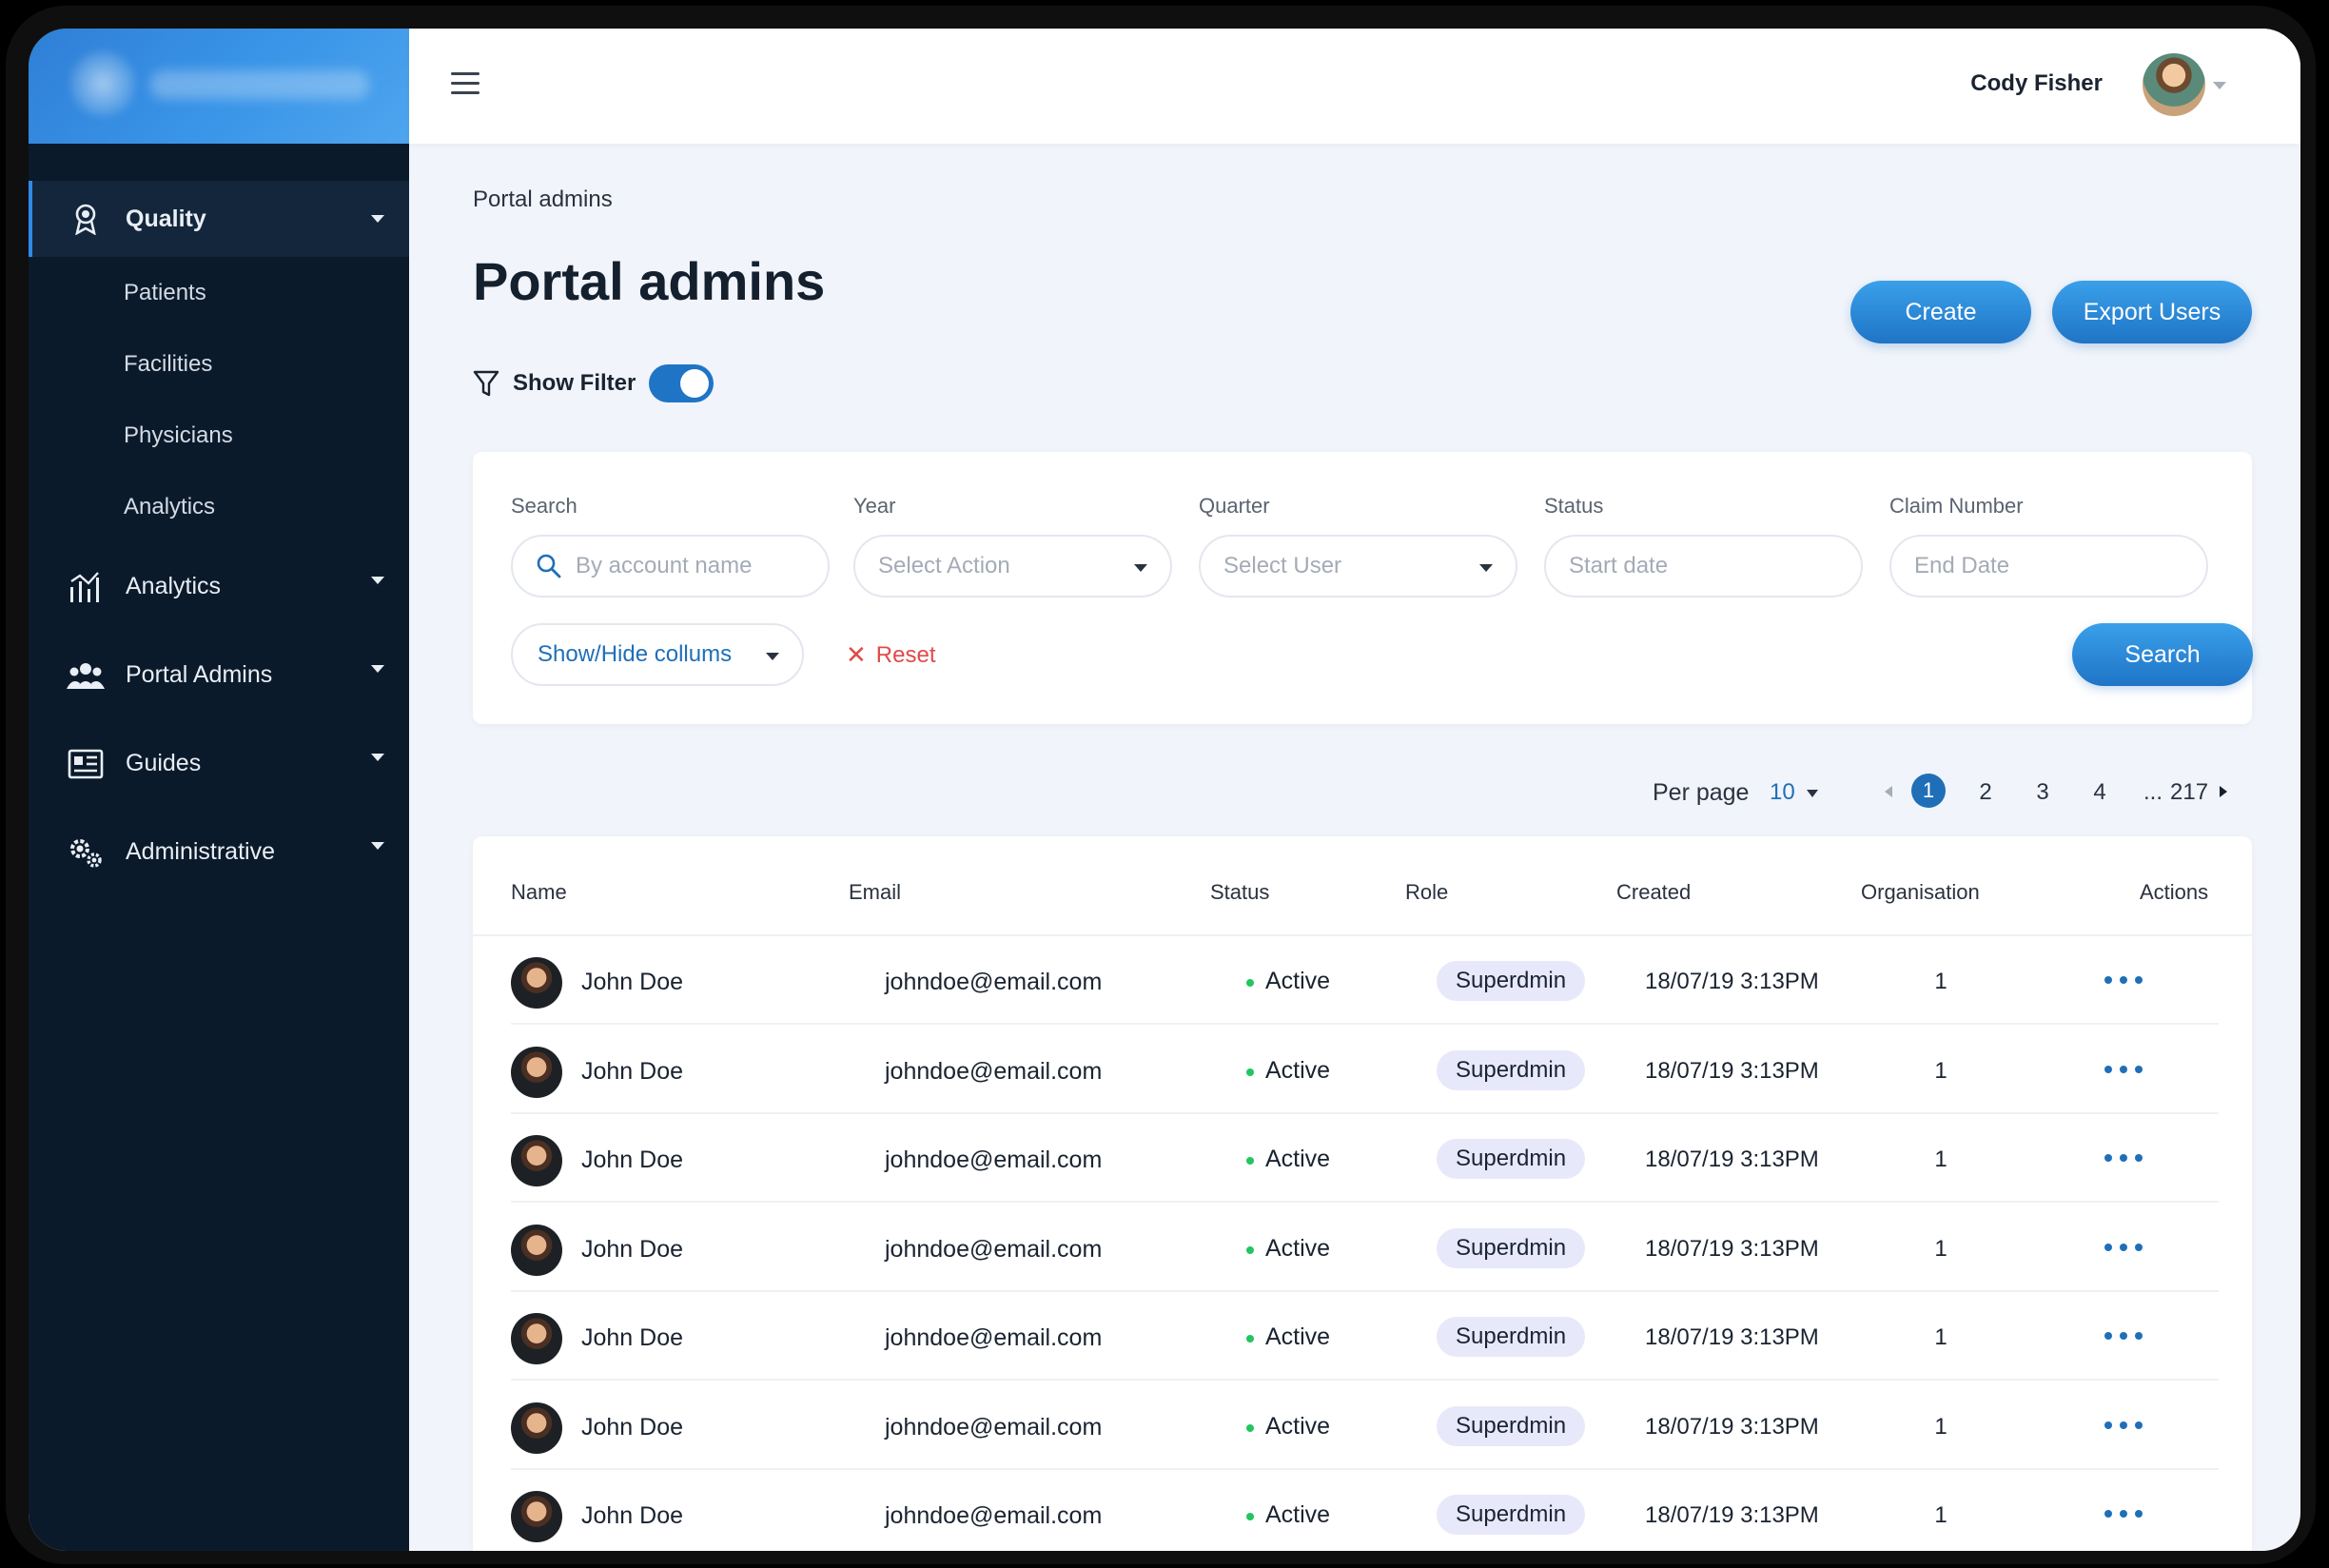  I want to click on create-button: Create, so click(1940, 312).